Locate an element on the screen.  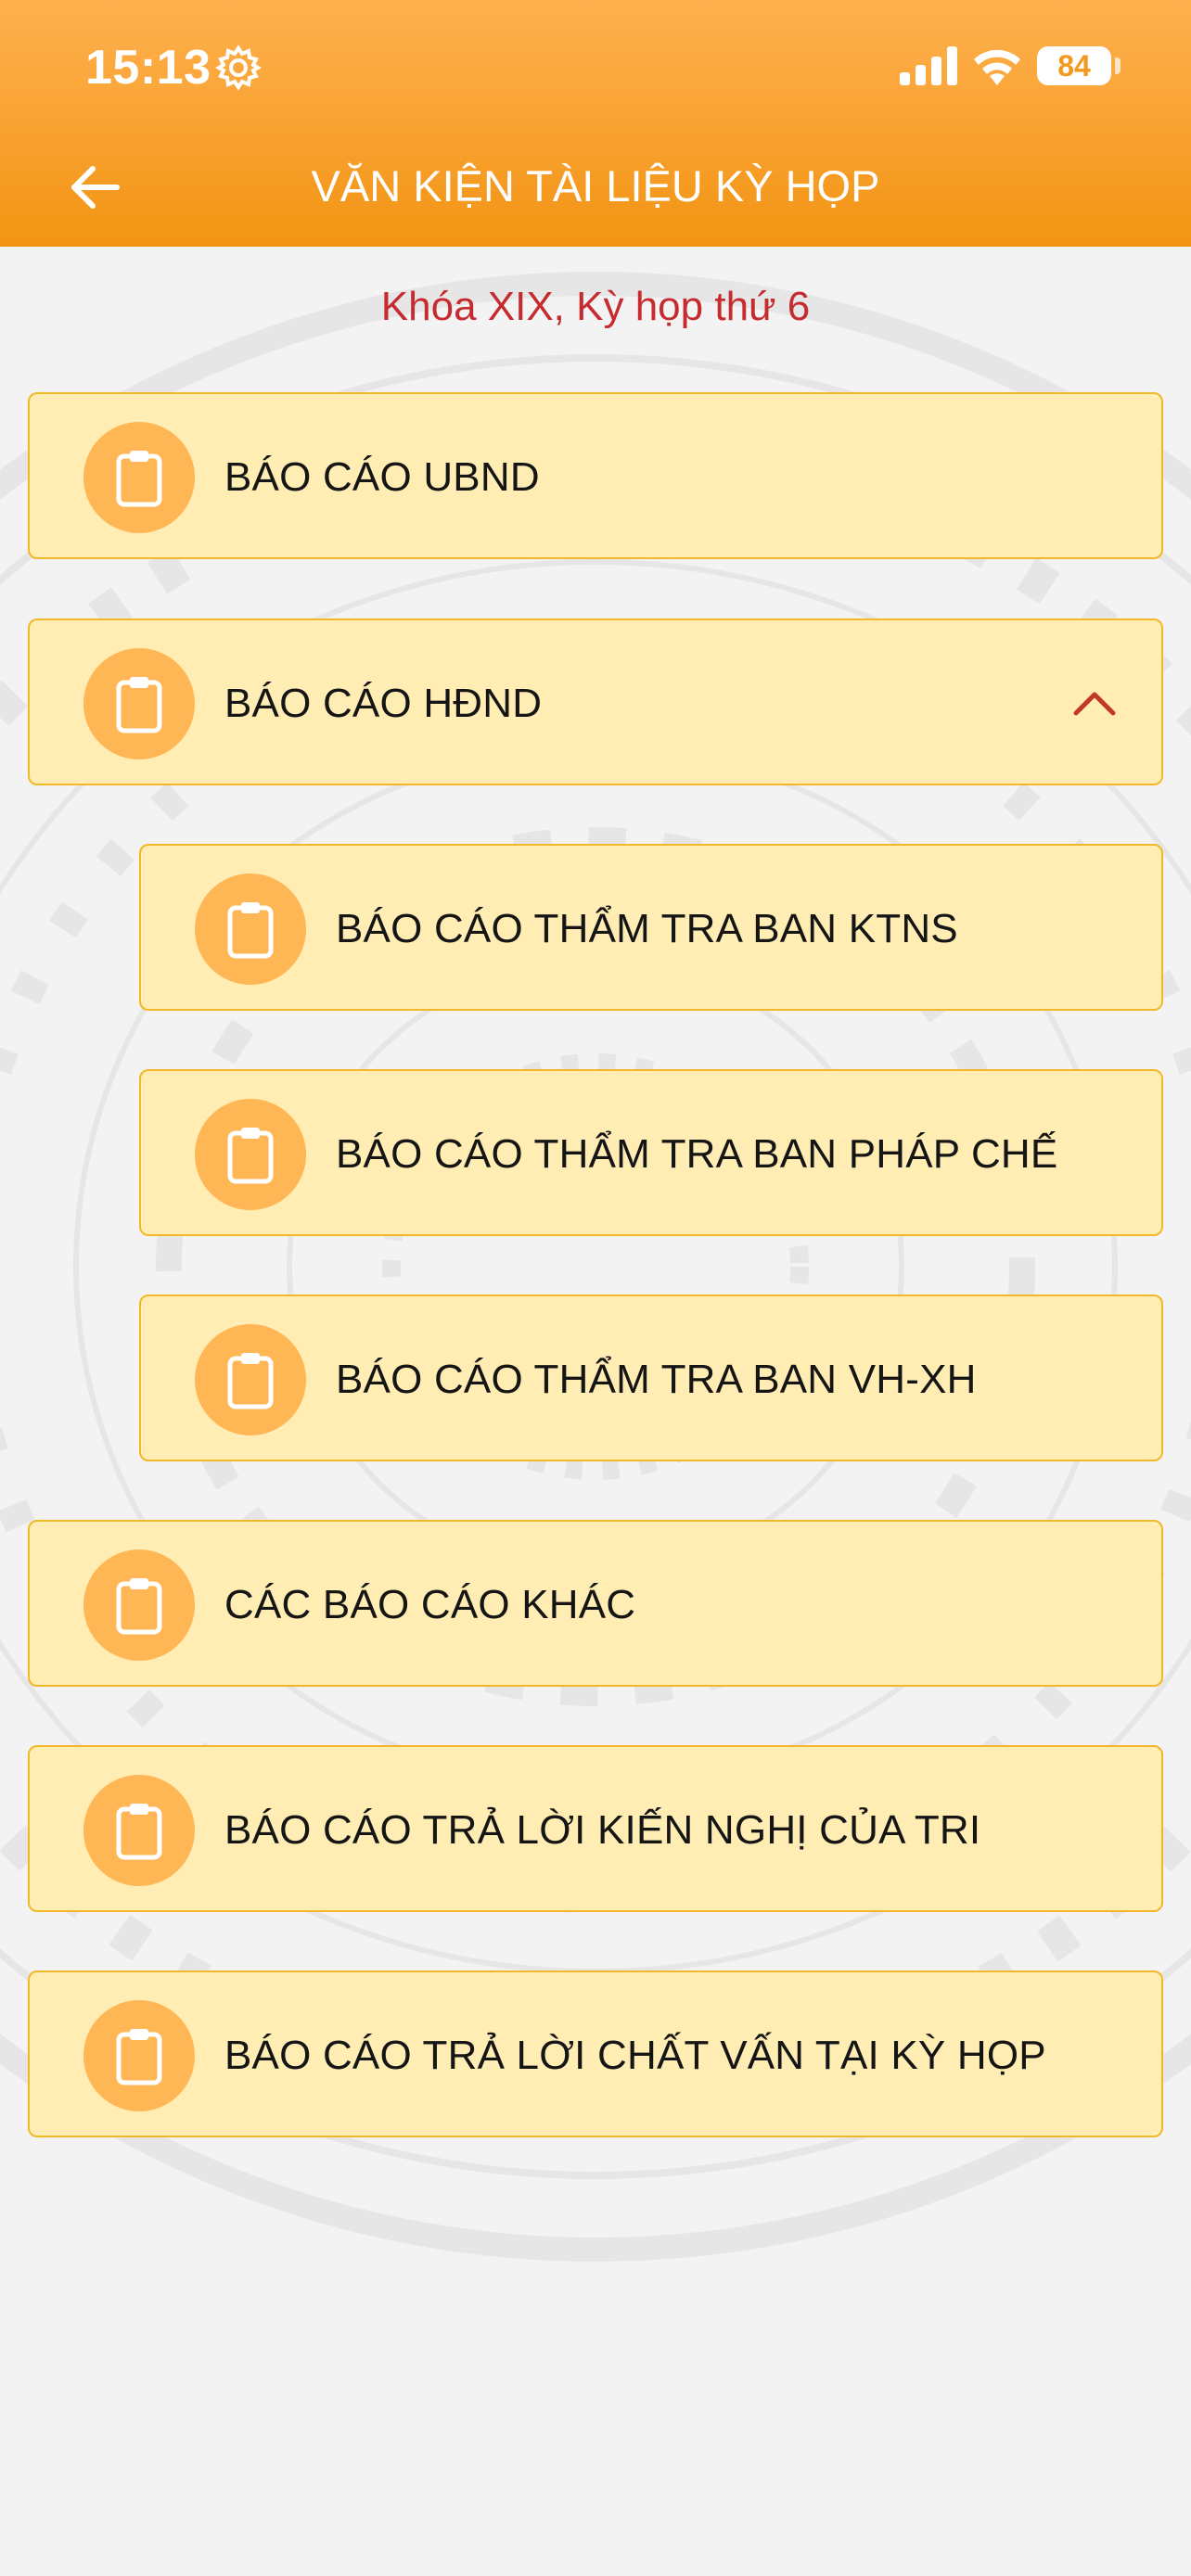
menu-item-chat-van: BÁO CÁO TRẢ LỜI CHẤT VẤN TẠI KỲ HỌP is located at coordinates (595, 2053).